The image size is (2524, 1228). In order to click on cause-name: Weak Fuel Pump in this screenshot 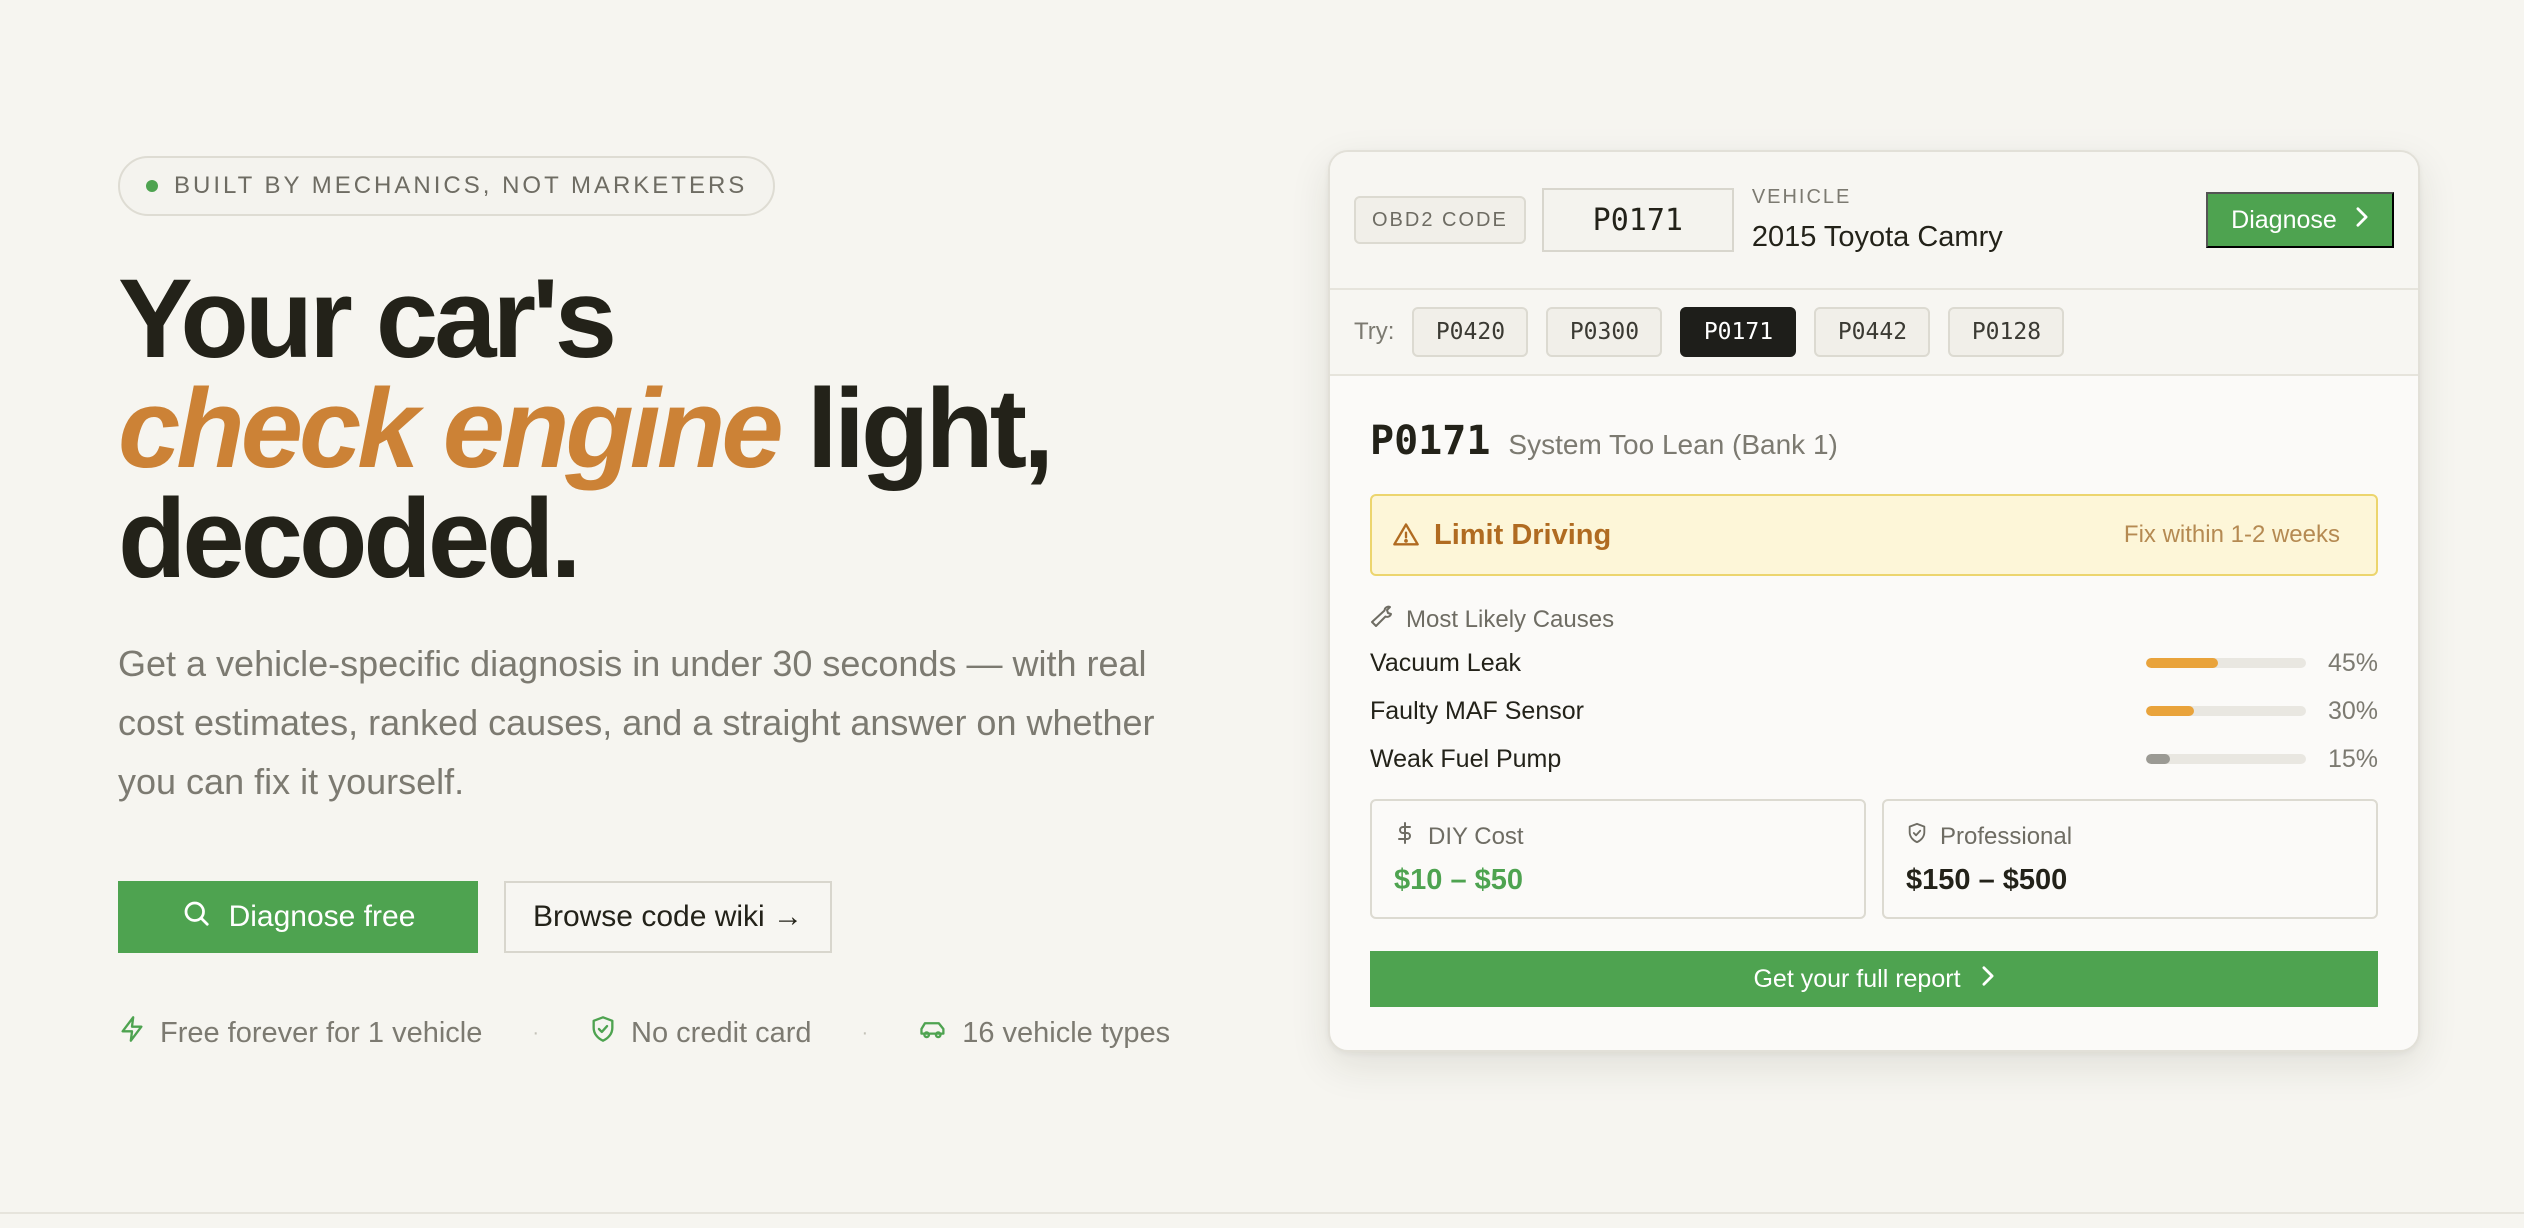, I will do `click(1466, 758)`.